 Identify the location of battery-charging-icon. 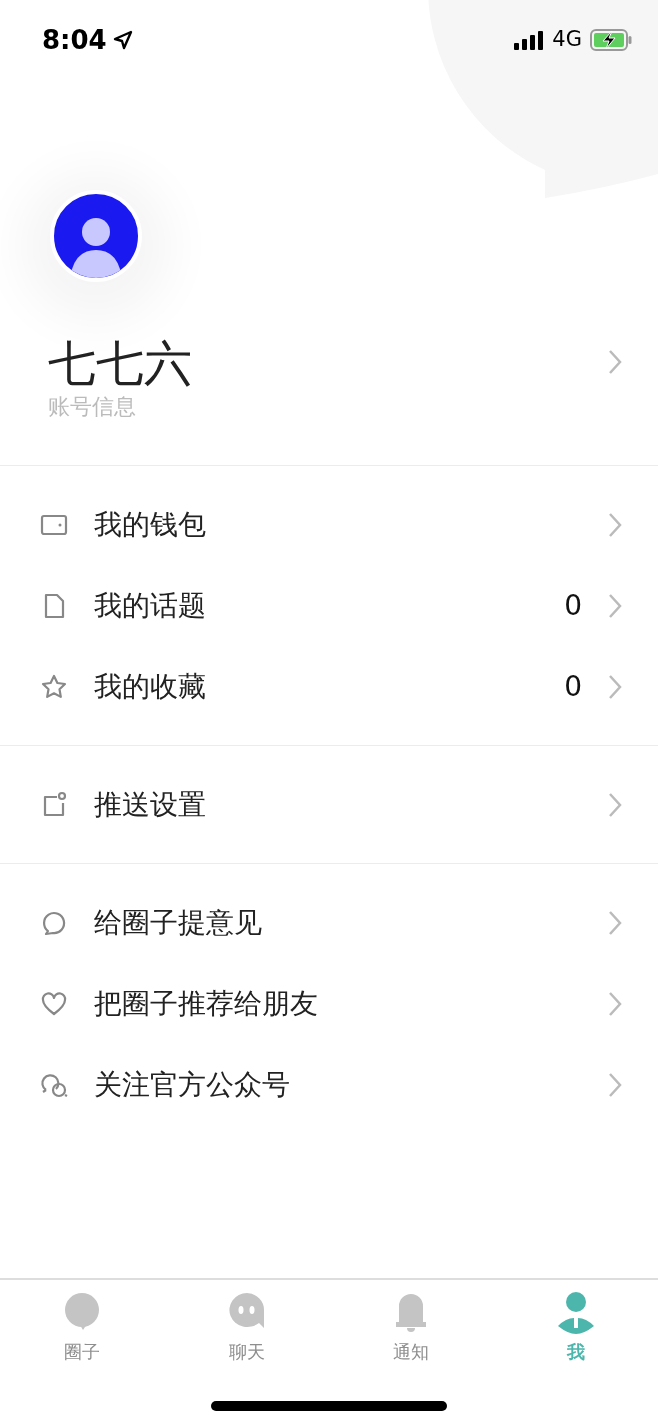
(611, 40).